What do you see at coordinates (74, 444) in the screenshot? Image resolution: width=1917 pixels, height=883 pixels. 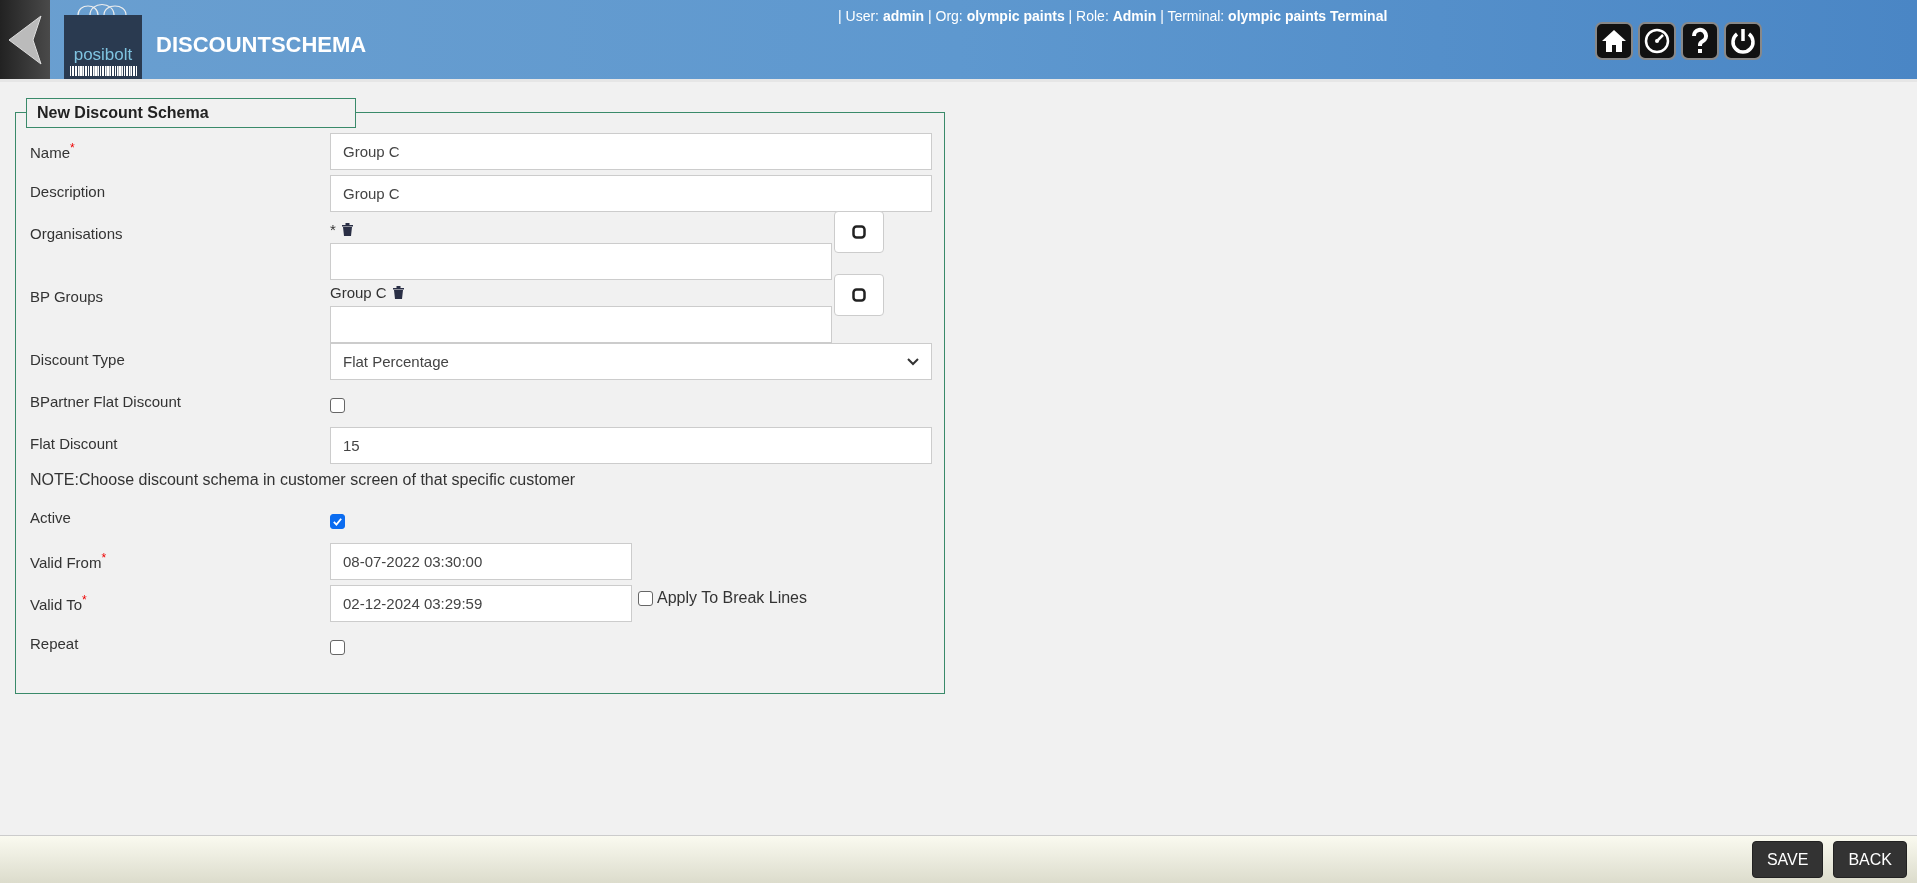 I see `field-label: Flat Discount` at bounding box center [74, 444].